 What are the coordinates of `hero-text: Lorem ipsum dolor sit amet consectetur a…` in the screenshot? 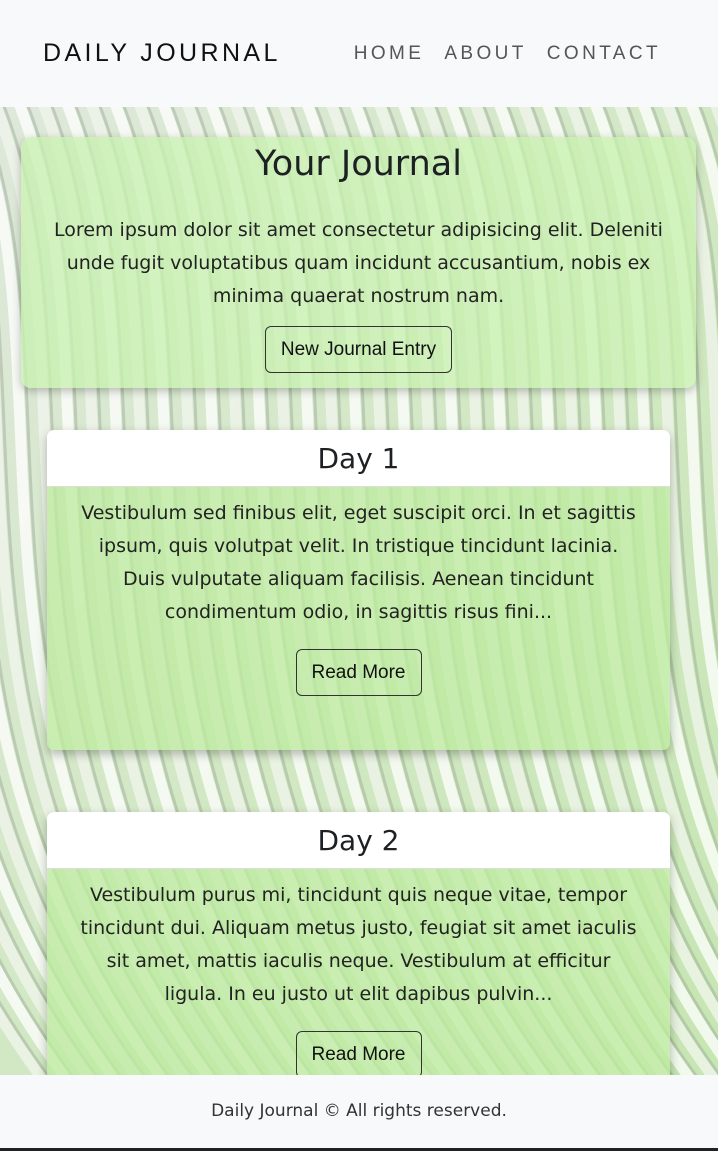 It's located at (358, 263).